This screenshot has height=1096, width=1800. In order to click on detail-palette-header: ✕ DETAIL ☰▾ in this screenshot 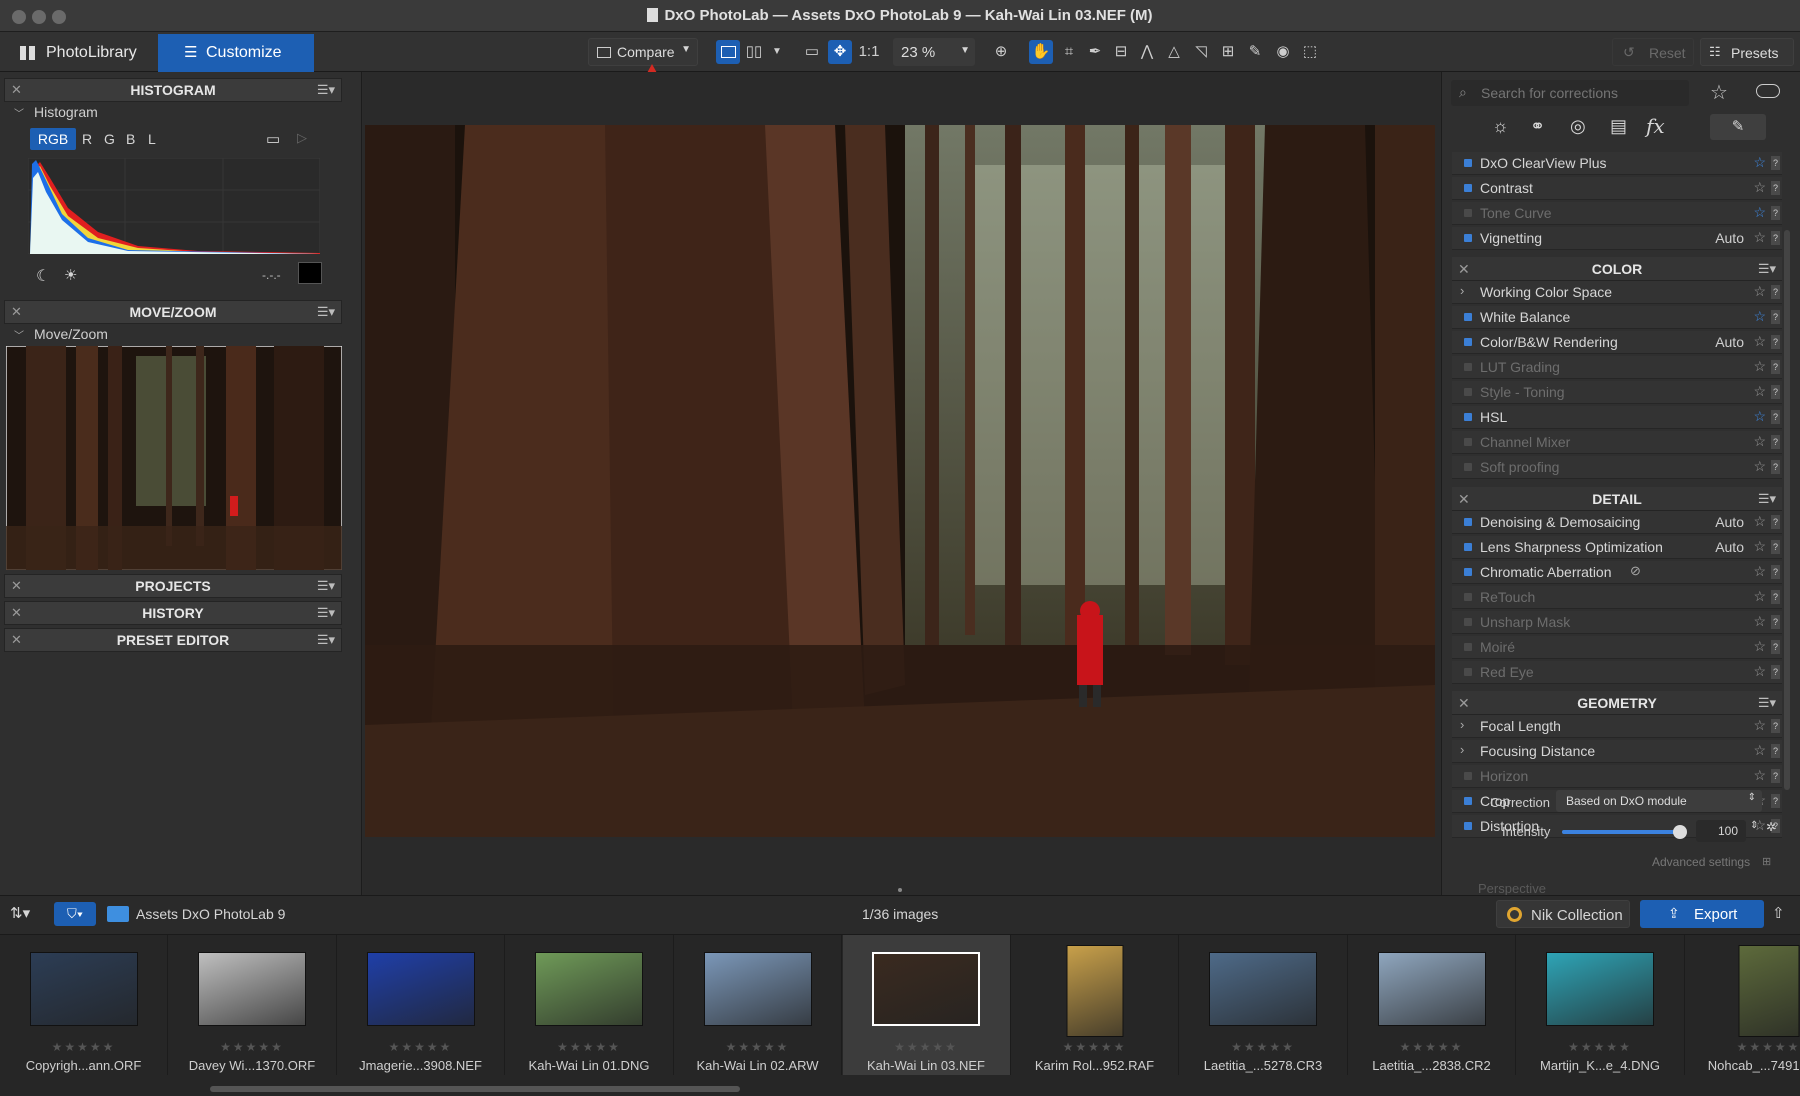, I will do `click(1617, 499)`.